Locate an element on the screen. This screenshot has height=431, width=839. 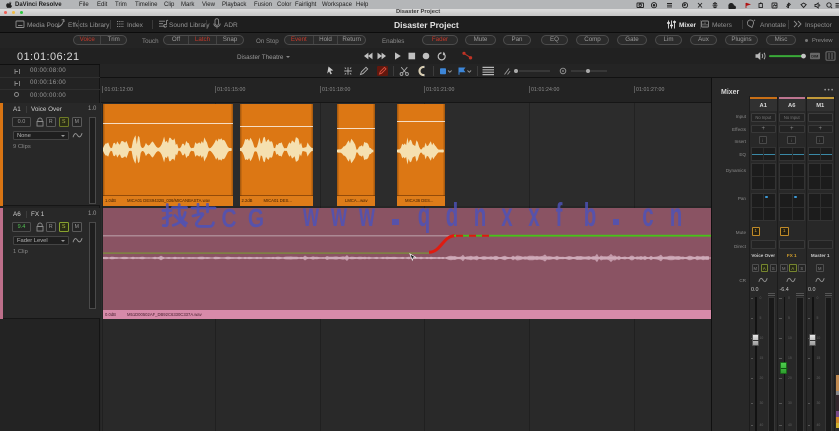
svg-text: DIM is located at coordinates (814, 57).